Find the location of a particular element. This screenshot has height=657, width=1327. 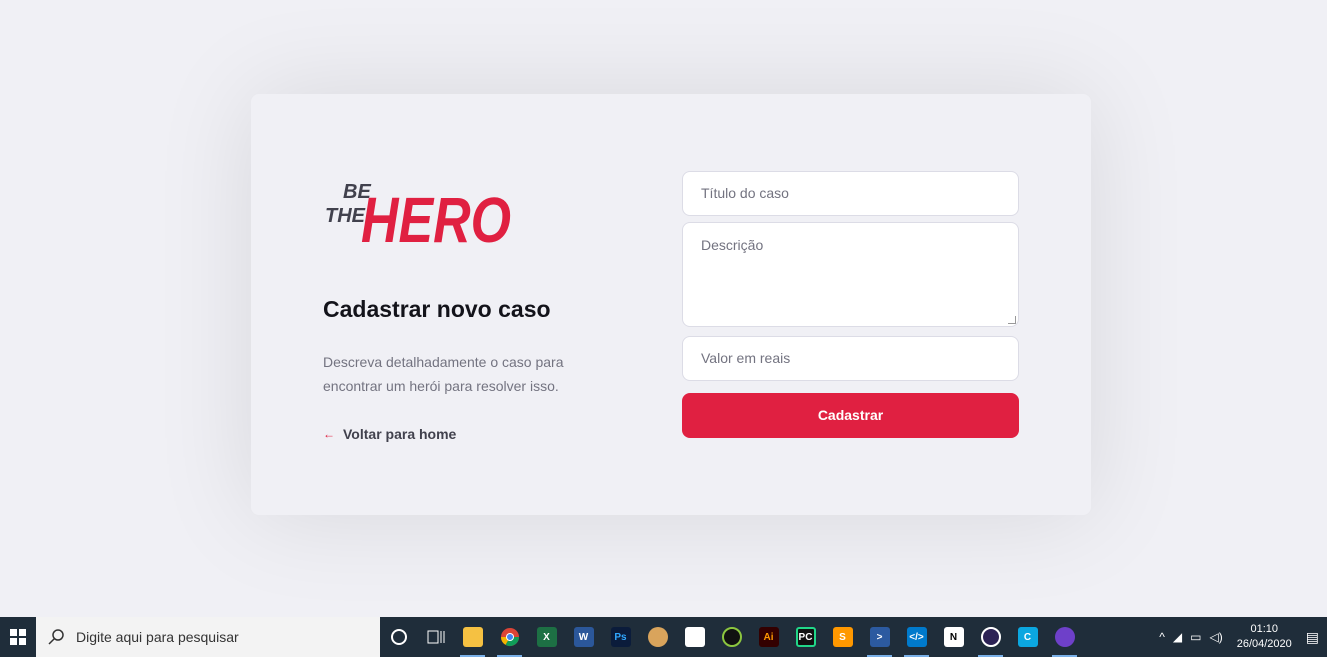

clock-time: 01:10 is located at coordinates (1264, 629).